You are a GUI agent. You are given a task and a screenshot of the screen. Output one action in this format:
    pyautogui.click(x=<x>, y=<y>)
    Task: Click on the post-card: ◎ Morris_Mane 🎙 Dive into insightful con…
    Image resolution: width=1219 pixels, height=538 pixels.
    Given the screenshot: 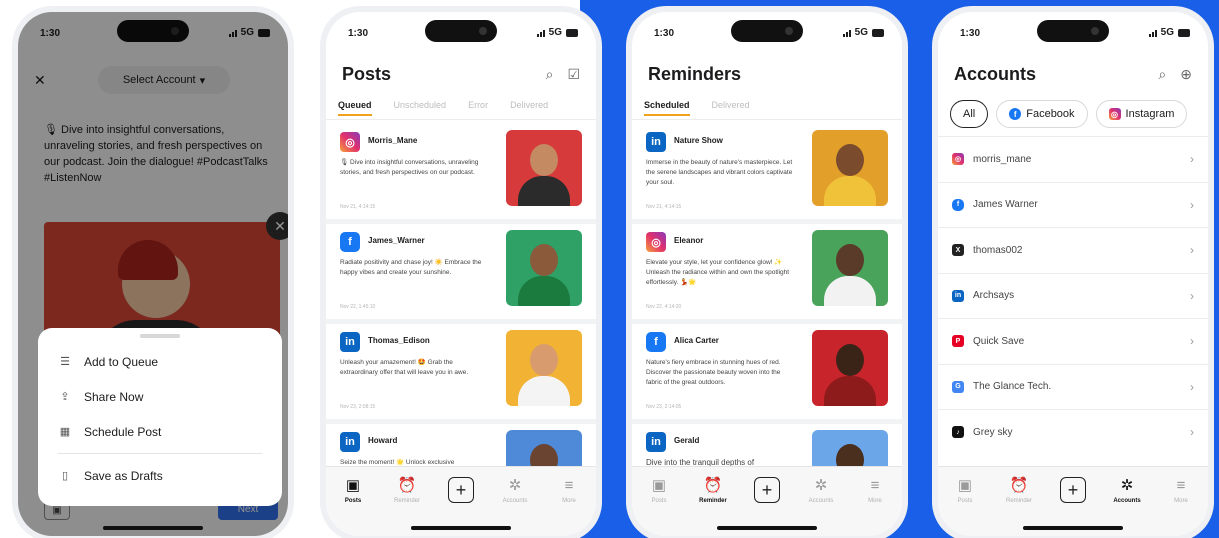 What is the action you would take?
    pyautogui.click(x=461, y=174)
    